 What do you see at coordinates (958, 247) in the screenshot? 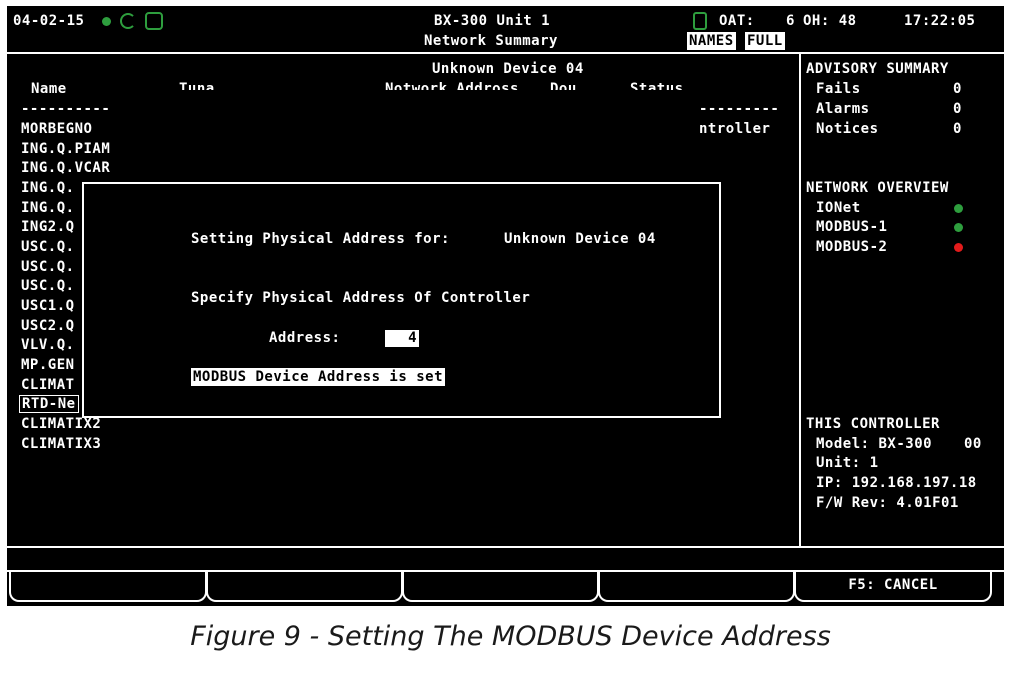
I see `status-fault-icon` at bounding box center [958, 247].